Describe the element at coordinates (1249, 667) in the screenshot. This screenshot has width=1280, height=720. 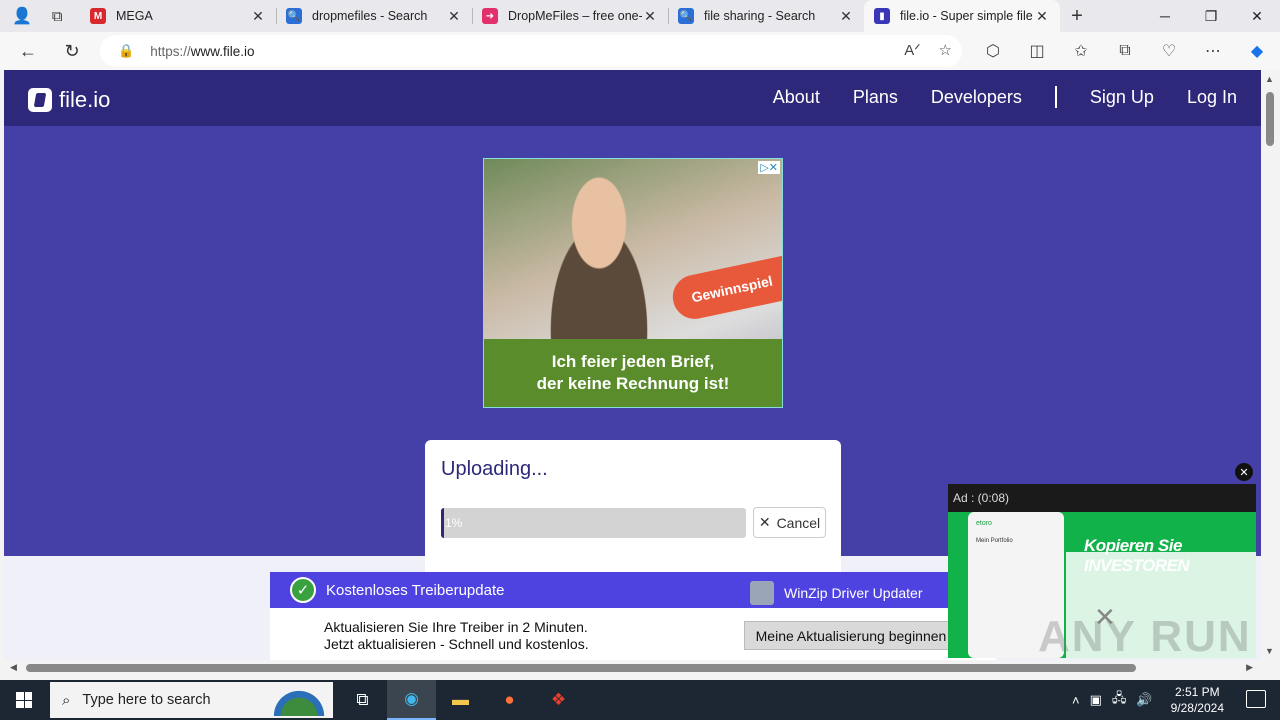
I see `scroll-right-icon: ▶` at that location.